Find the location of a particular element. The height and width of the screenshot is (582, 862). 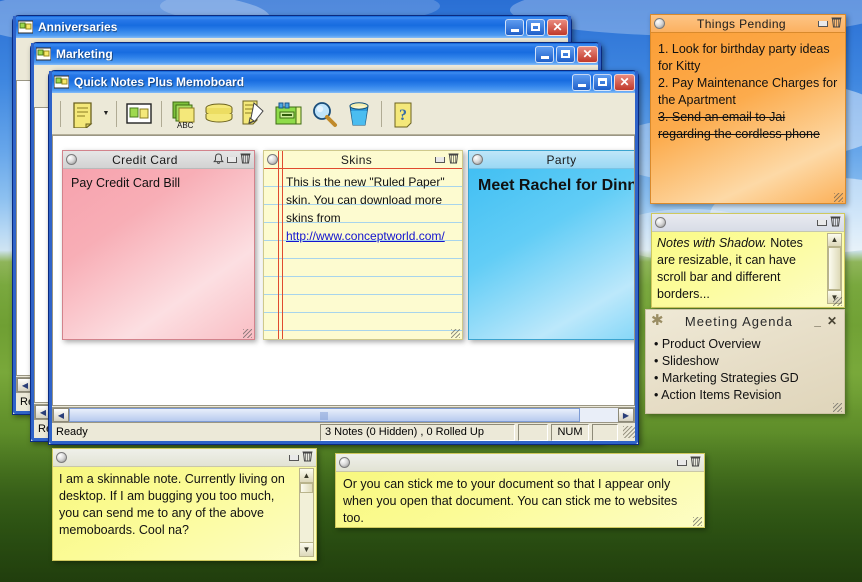

note-body: Pay Credit Card Bill is located at coordinates (158, 183).